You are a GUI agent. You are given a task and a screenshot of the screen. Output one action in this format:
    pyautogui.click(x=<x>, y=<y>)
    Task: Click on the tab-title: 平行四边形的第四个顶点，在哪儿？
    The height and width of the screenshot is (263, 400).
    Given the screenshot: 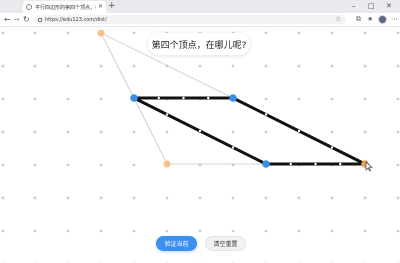 What is the action you would take?
    pyautogui.click(x=65, y=7)
    